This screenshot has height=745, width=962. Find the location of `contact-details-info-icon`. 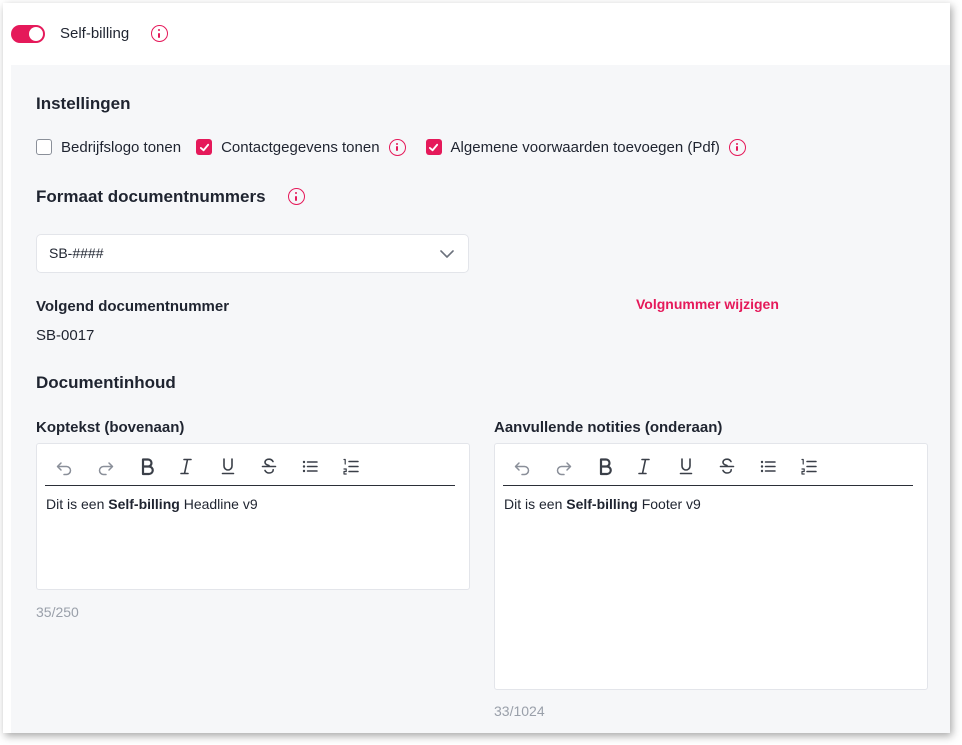

contact-details-info-icon is located at coordinates (397, 147).